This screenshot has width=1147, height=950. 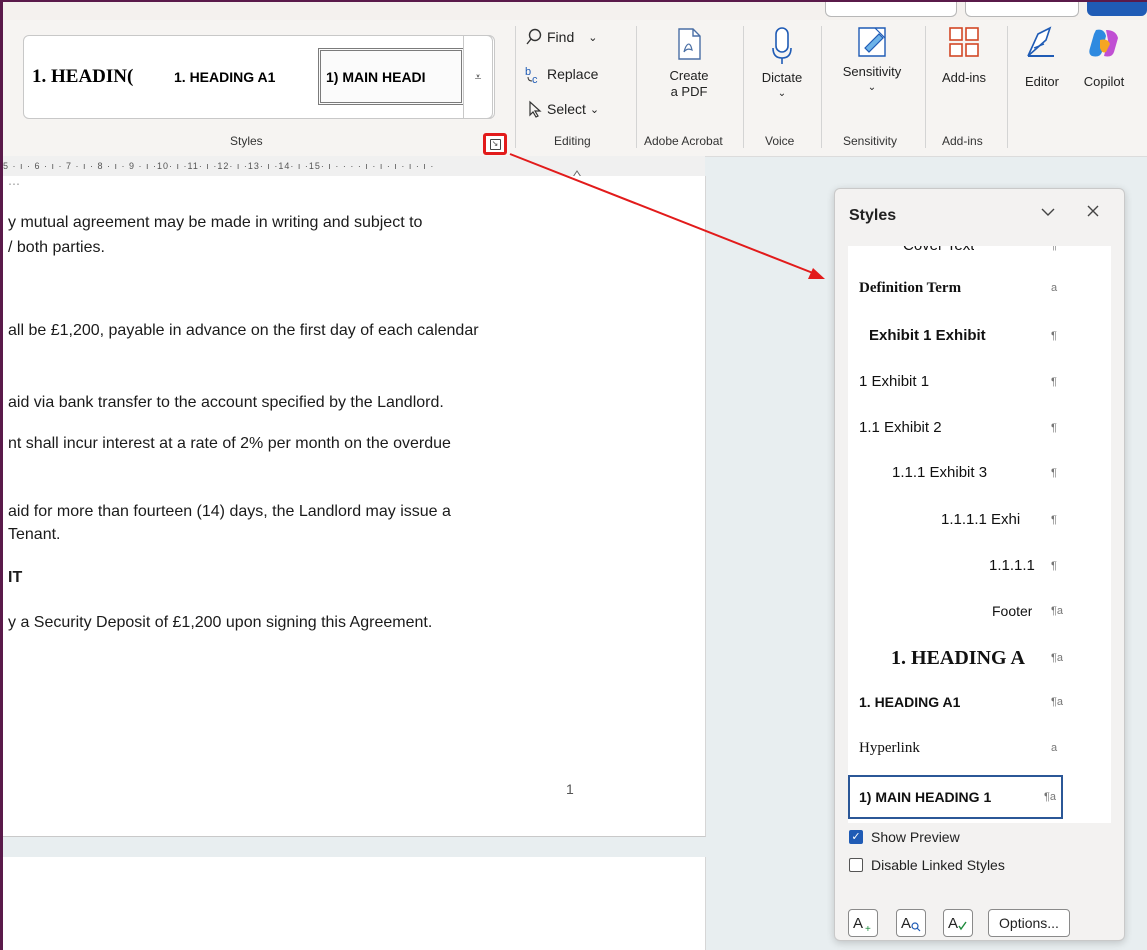 What do you see at coordinates (575, 11) in the screenshot?
I see `title-bar` at bounding box center [575, 11].